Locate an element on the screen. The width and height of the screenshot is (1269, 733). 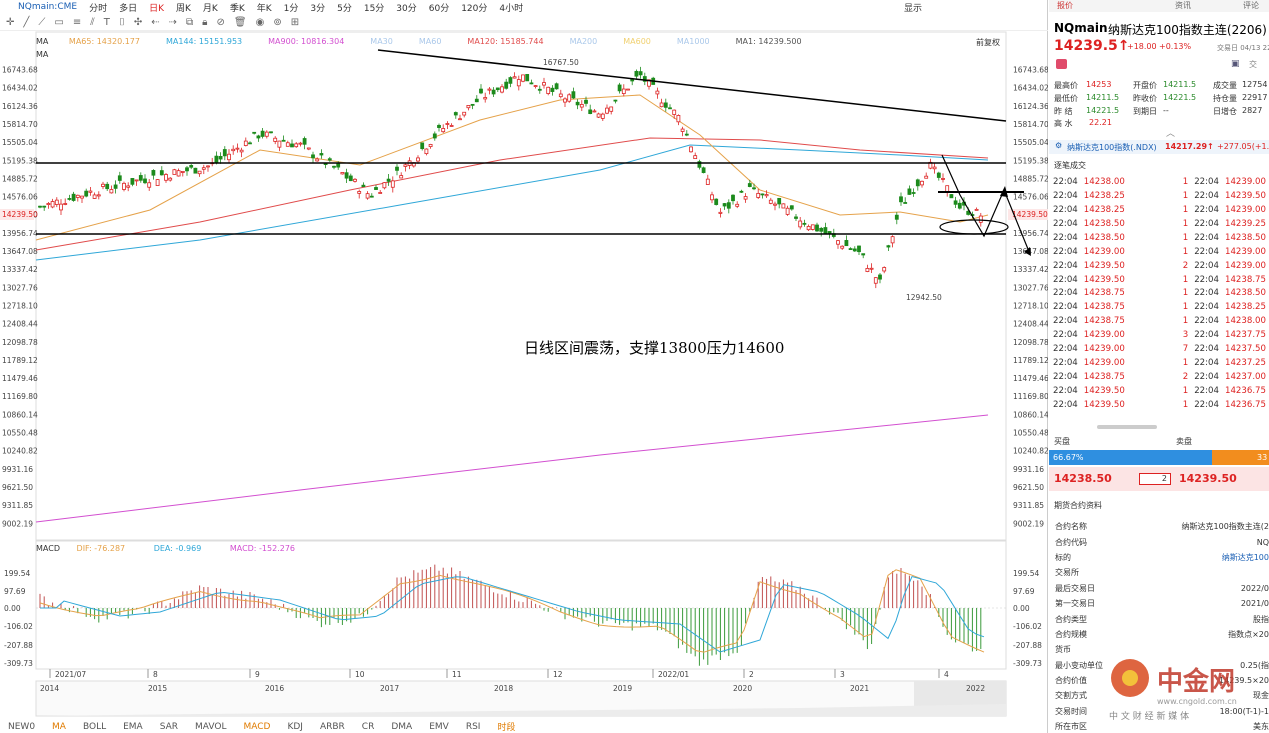
yaxis-right-label: 15505.04 is located at coordinates (1030, 142).